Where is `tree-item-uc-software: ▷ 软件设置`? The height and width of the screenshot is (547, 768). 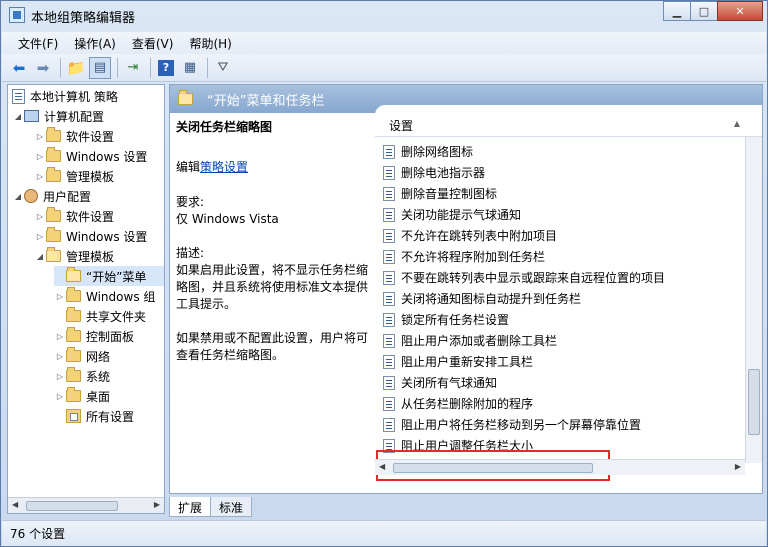
tree-item-uc-software: ▷ 软件设置 is located at coordinates (74, 216).